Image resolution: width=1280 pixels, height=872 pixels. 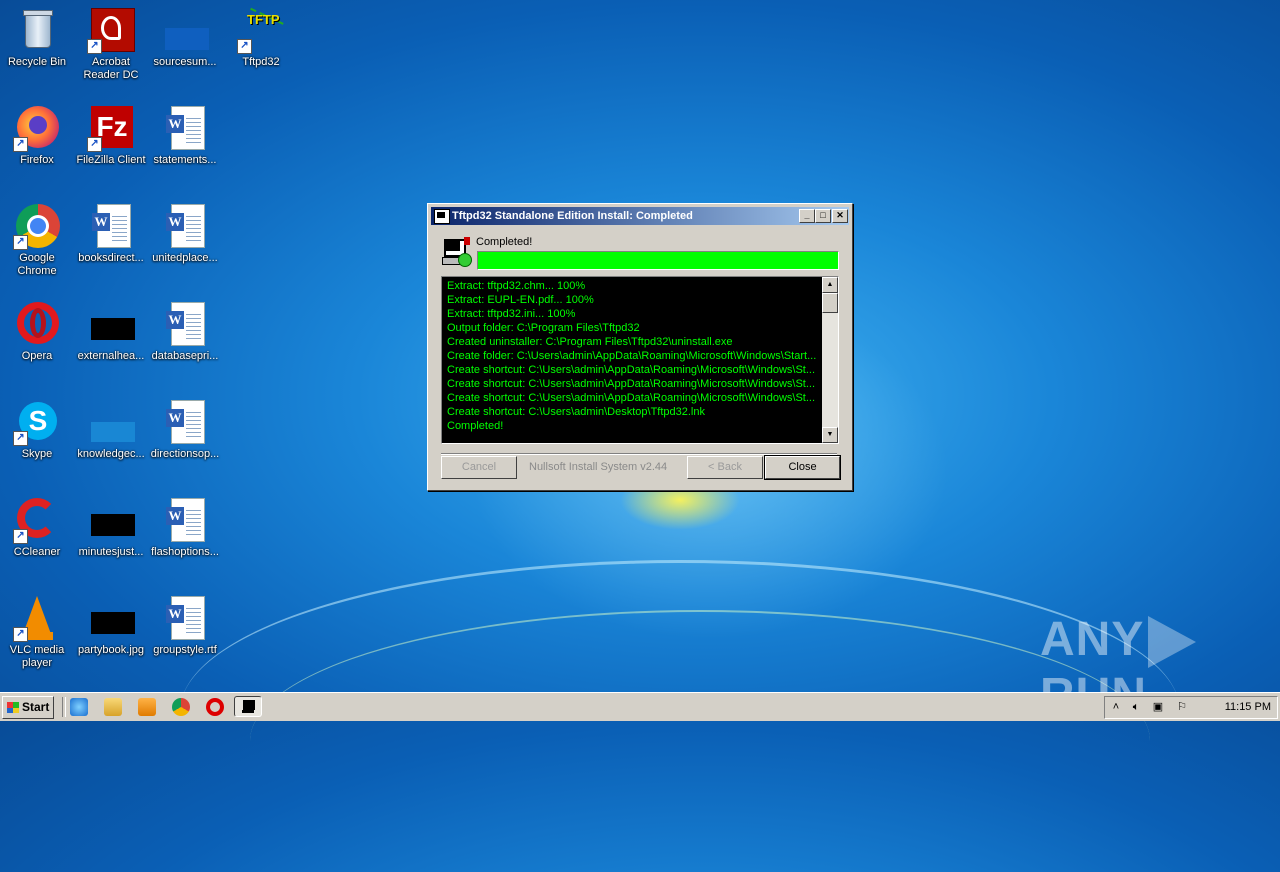 I want to click on chrome-icon: ↗, so click(x=37, y=226).